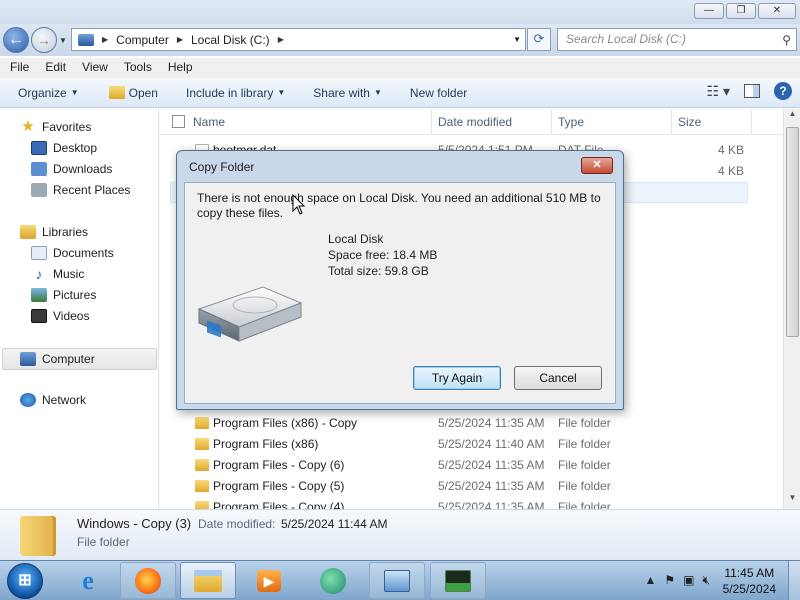  What do you see at coordinates (63, 40) in the screenshot?
I see `recent-pages-dropdown: ▼` at bounding box center [63, 40].